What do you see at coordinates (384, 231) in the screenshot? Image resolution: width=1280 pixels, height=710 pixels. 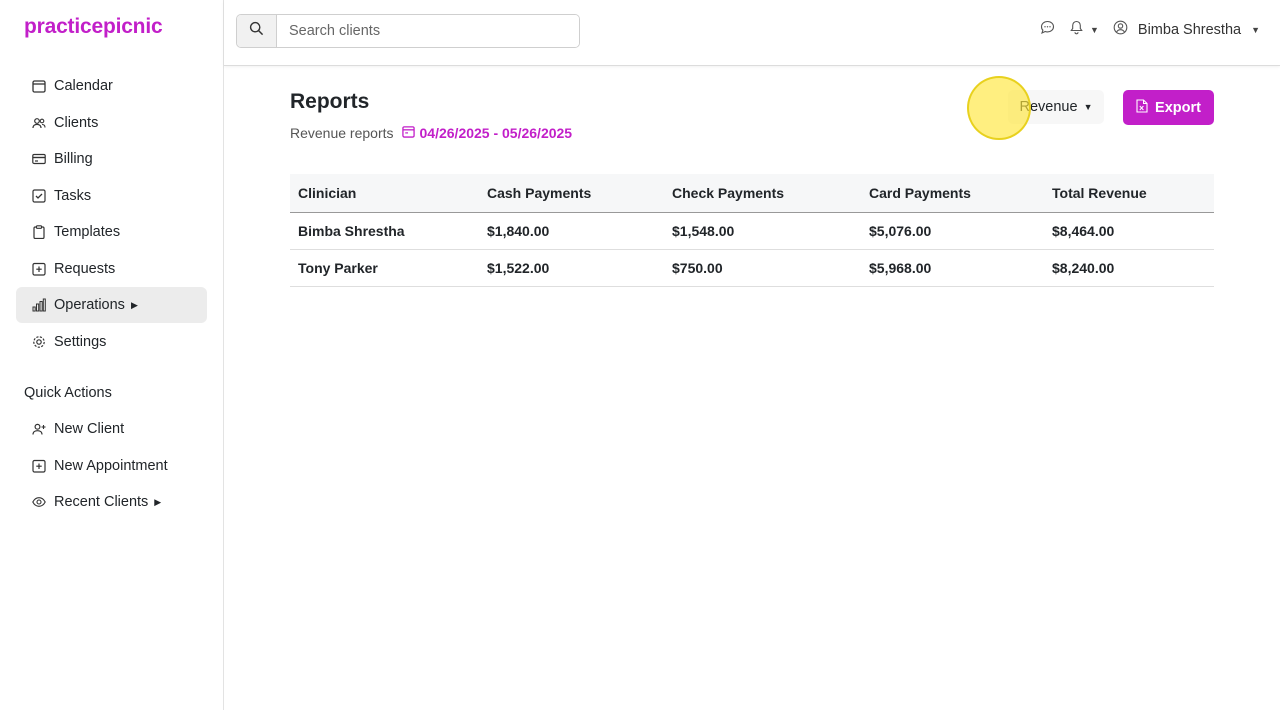 I see `cell-clinician: Bimba Shrestha` at bounding box center [384, 231].